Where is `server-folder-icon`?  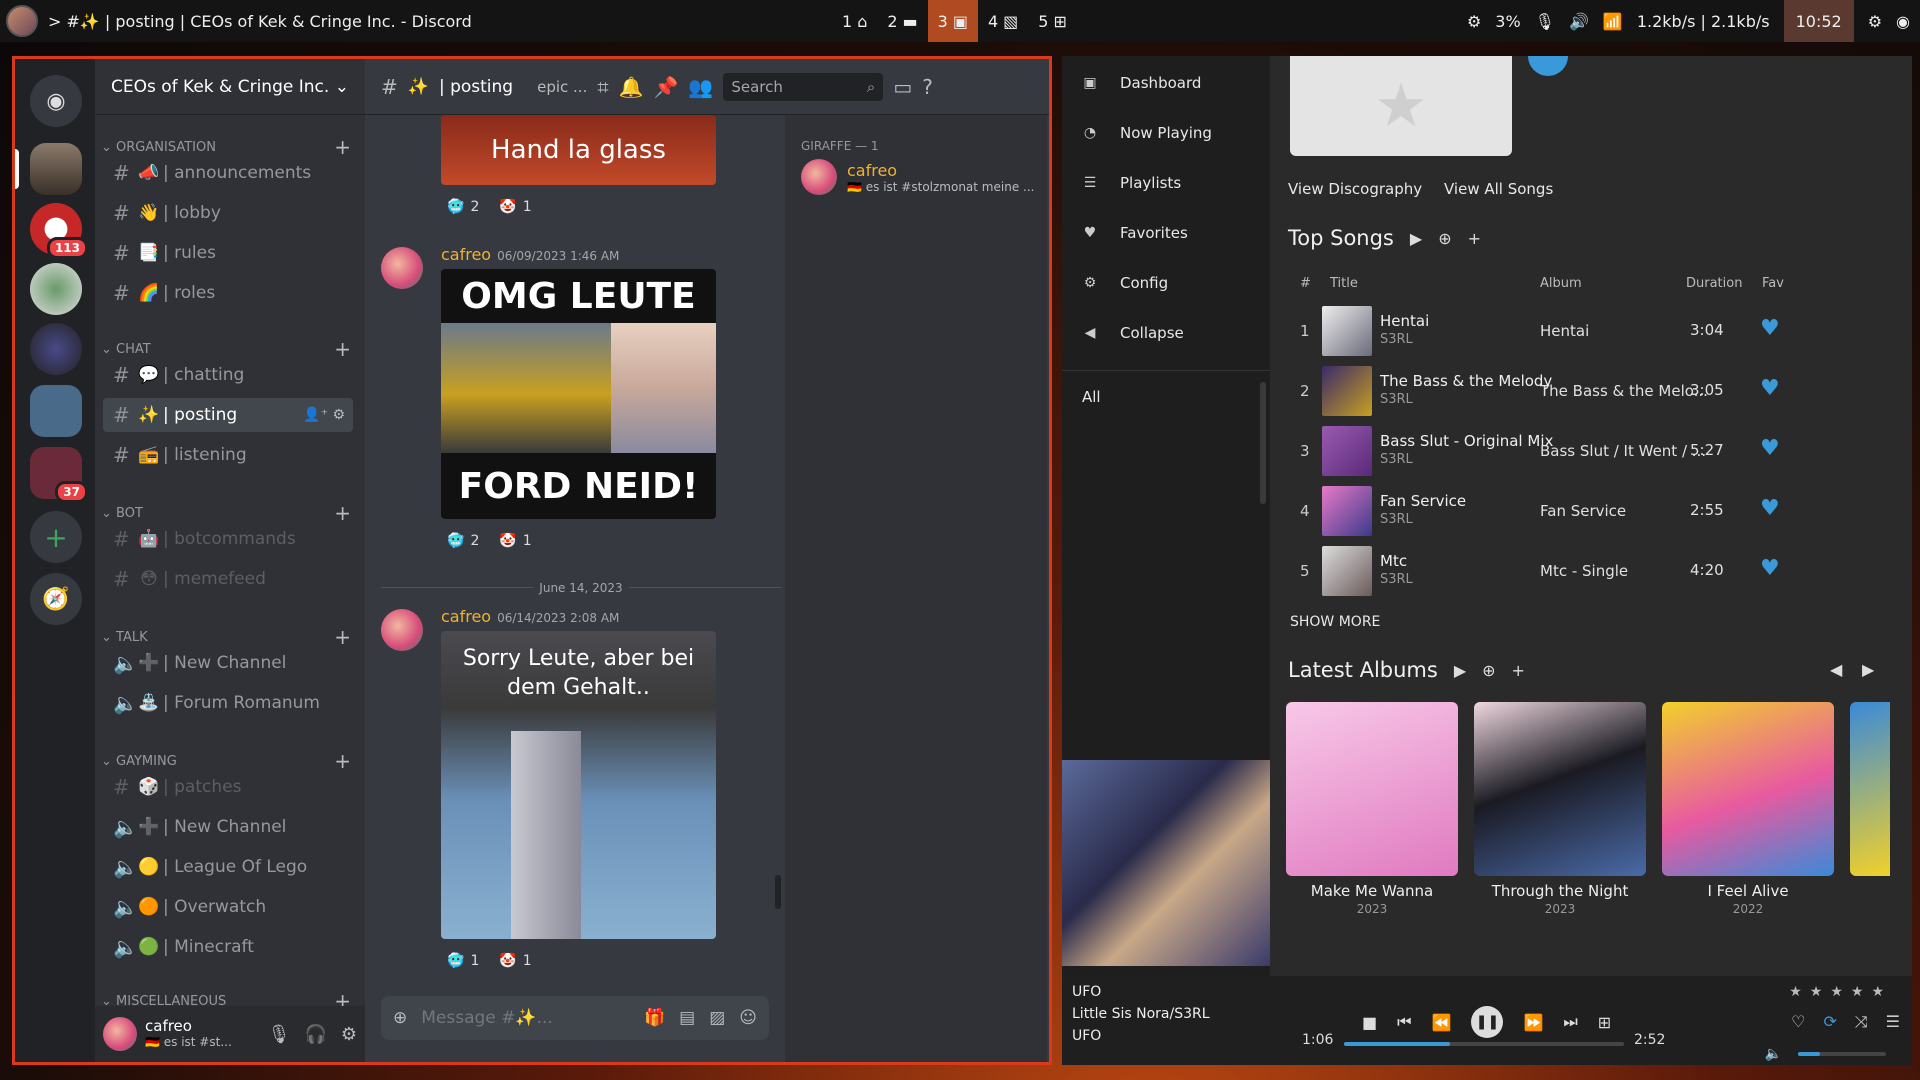
server-folder-icon is located at coordinates (56, 411).